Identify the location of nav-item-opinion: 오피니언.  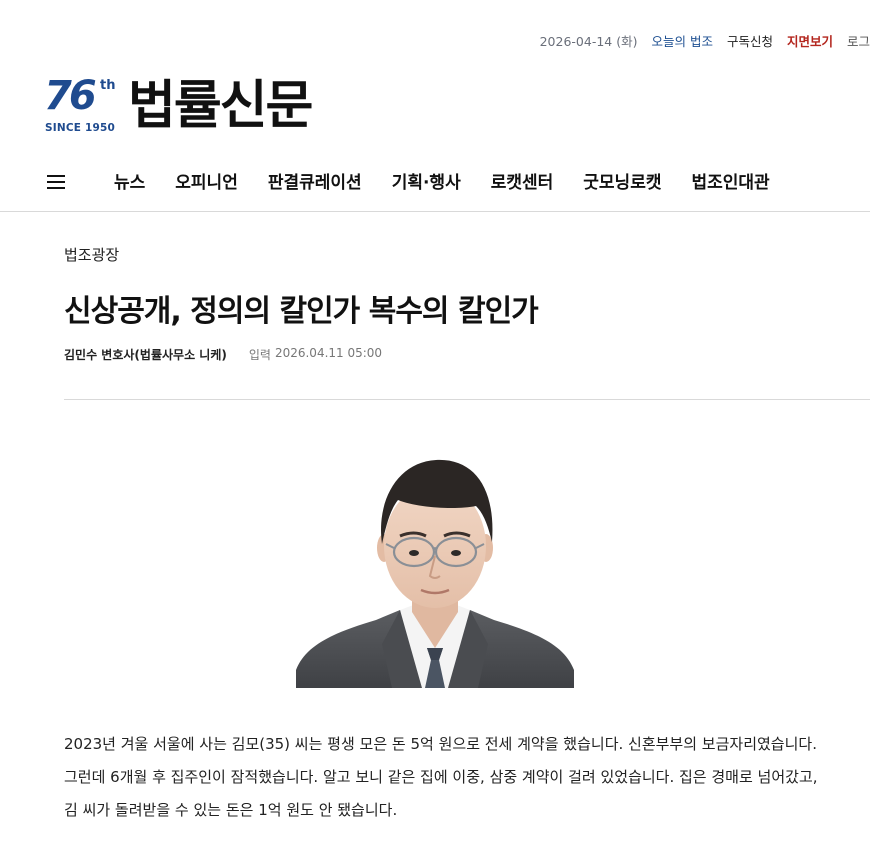
(206, 180).